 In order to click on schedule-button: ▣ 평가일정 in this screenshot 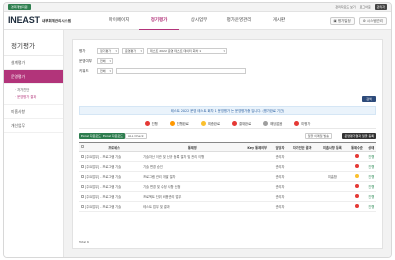, I will do `click(342, 21)`.